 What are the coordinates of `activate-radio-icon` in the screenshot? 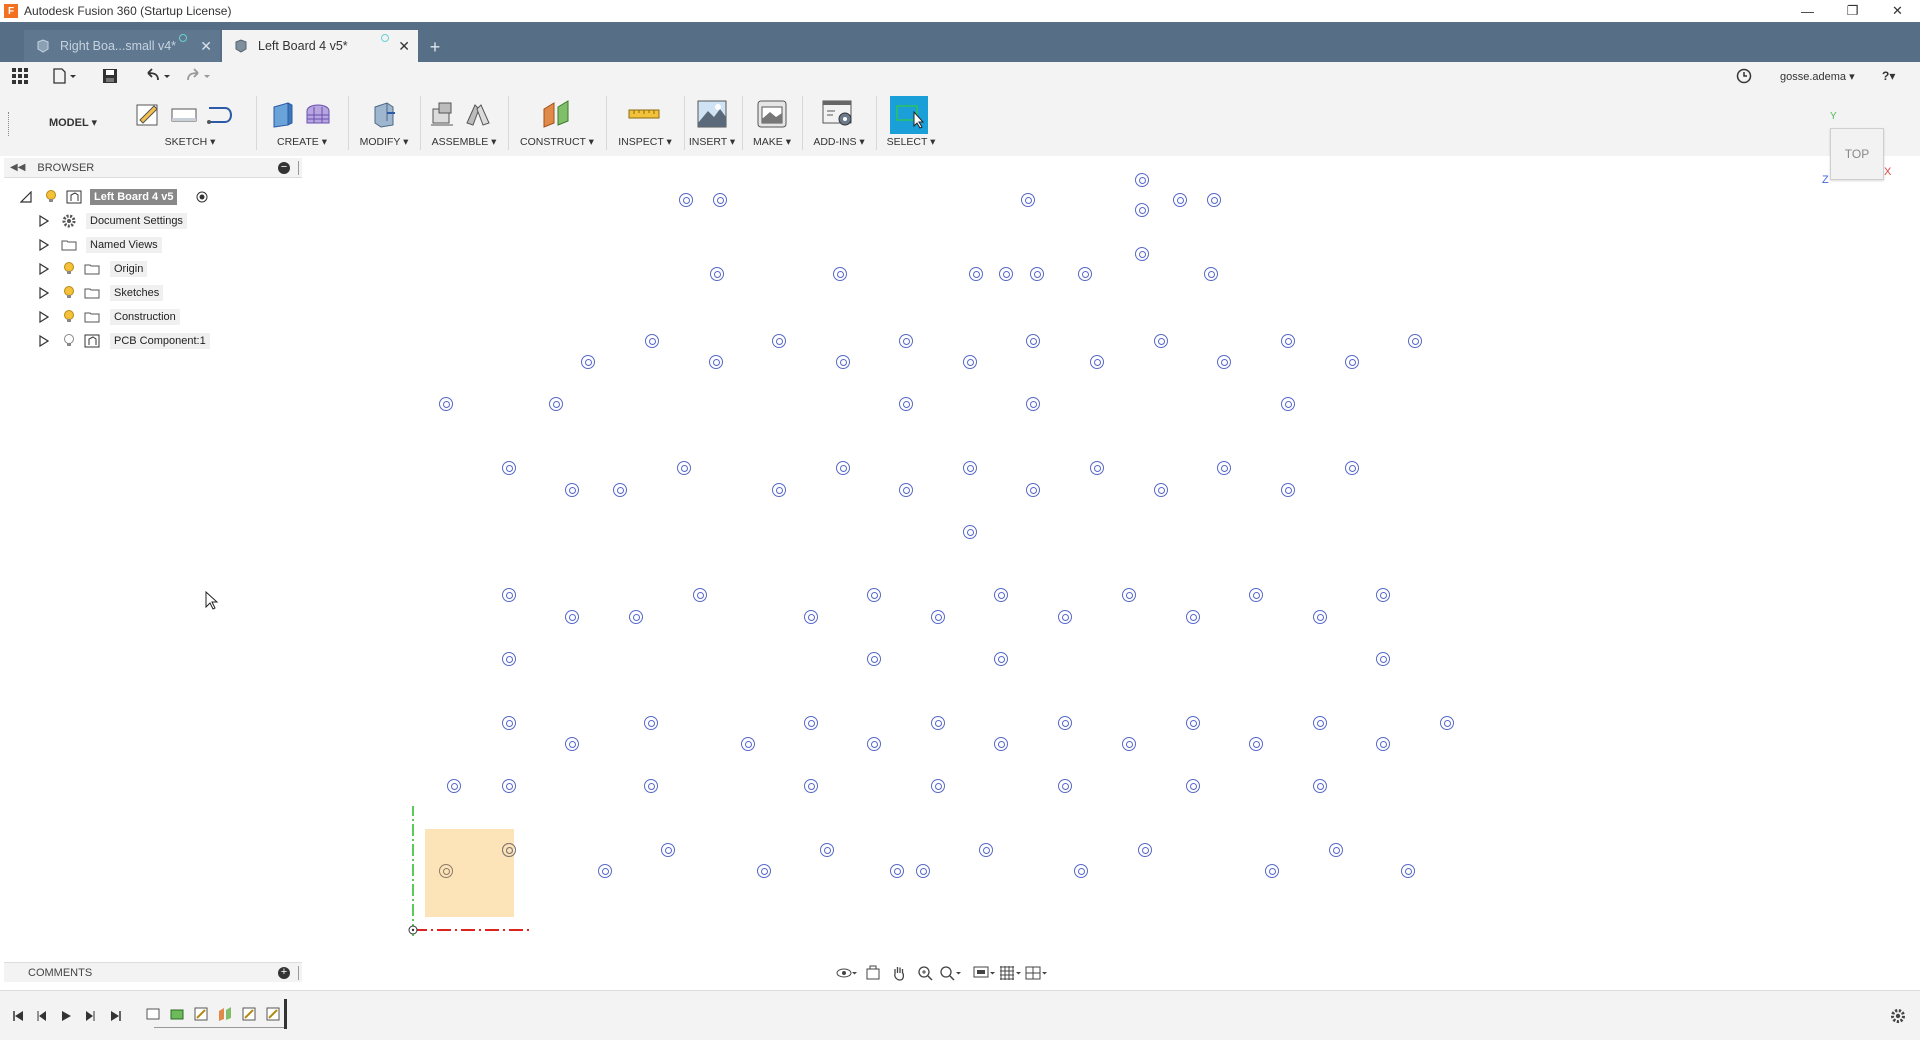 It's located at (202, 197).